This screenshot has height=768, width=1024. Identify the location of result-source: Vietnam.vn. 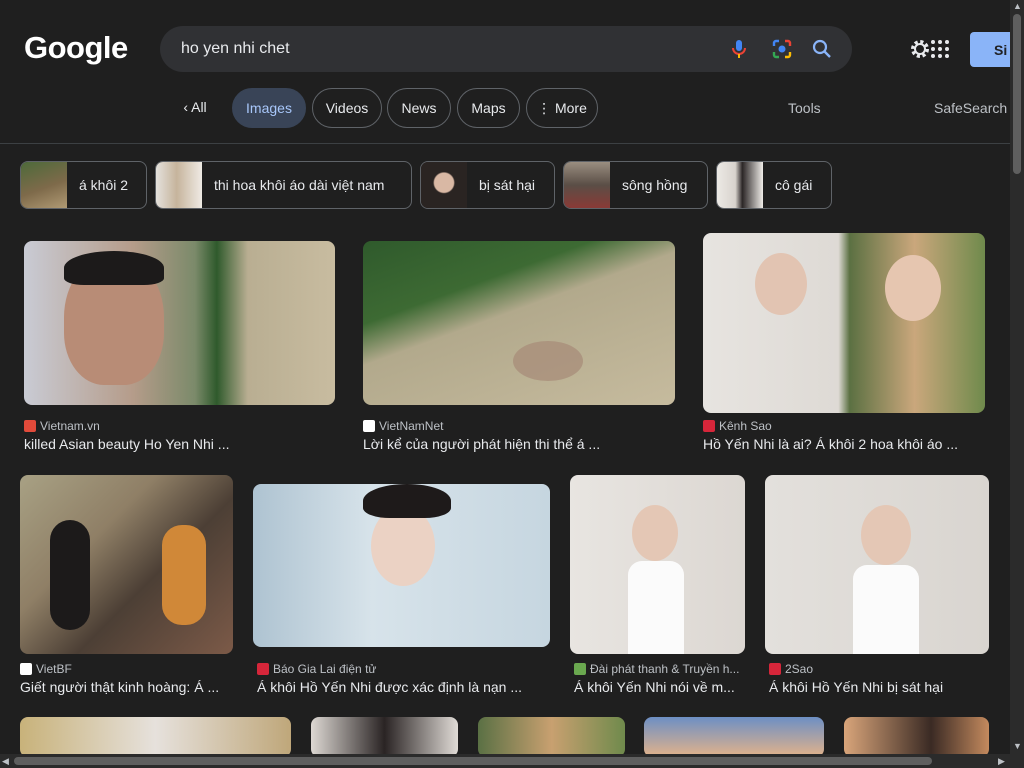
(62, 426).